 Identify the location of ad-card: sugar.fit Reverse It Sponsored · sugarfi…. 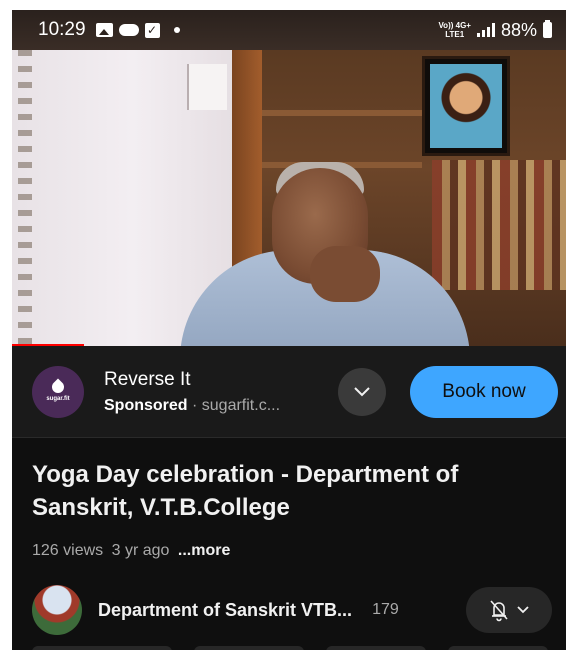
(289, 392).